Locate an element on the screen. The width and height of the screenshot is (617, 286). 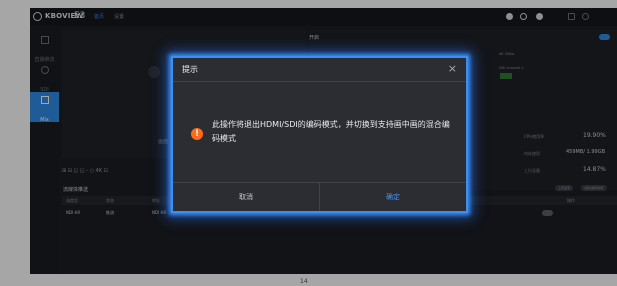
warning-icon: ! is located at coordinates (197, 134).